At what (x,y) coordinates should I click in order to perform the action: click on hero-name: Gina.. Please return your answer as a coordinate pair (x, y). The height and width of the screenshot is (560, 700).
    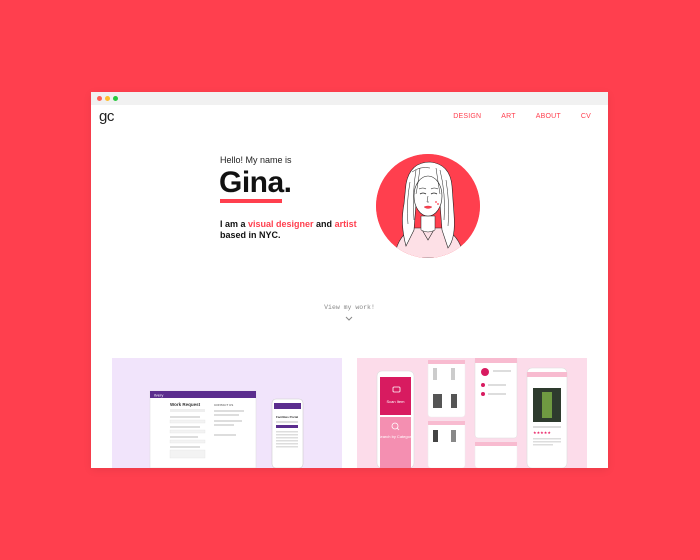
    Looking at the image, I should click on (255, 182).